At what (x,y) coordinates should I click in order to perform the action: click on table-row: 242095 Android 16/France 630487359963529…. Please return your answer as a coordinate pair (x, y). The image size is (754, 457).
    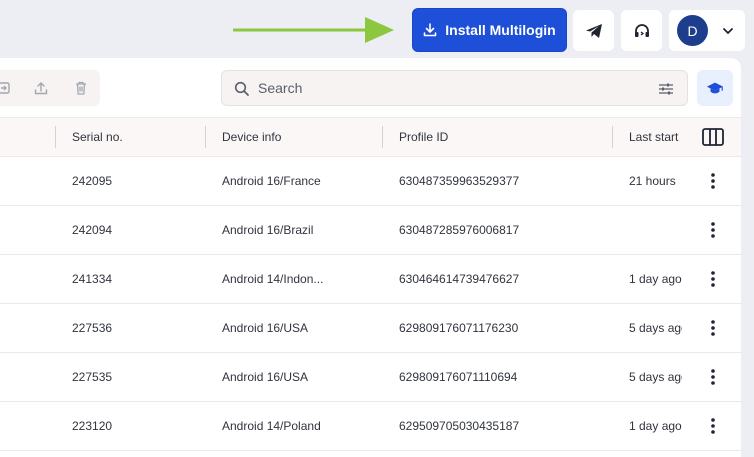
    Looking at the image, I should click on (370, 181).